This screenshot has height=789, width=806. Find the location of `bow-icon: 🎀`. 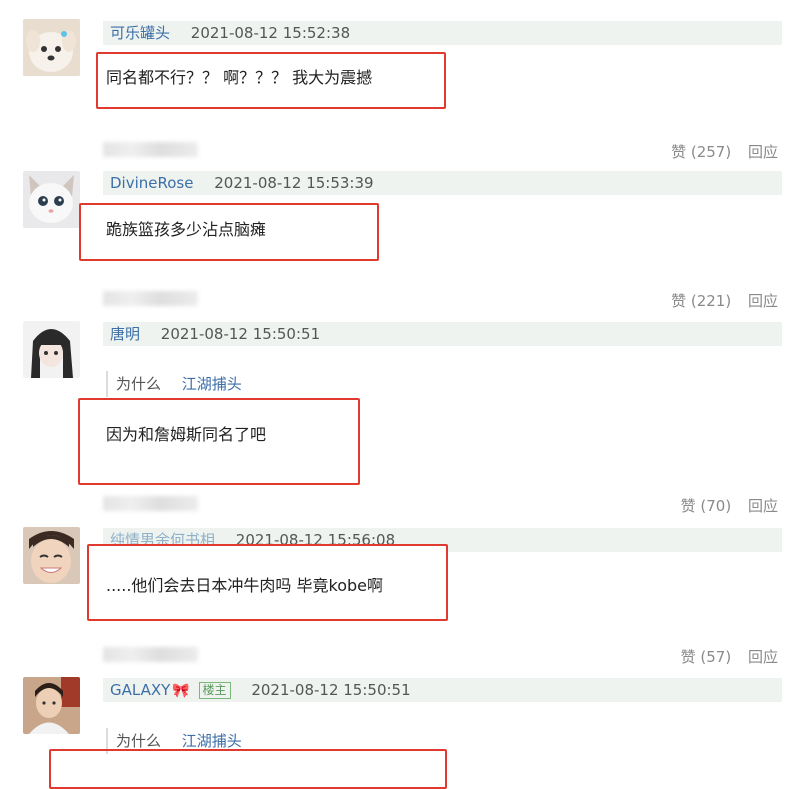

bow-icon: 🎀 is located at coordinates (181, 691).